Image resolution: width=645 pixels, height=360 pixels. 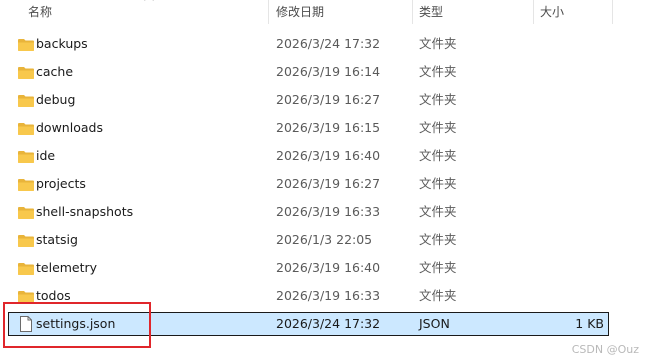 I want to click on modified-date: 2026/1/3 22:05, so click(x=324, y=239).